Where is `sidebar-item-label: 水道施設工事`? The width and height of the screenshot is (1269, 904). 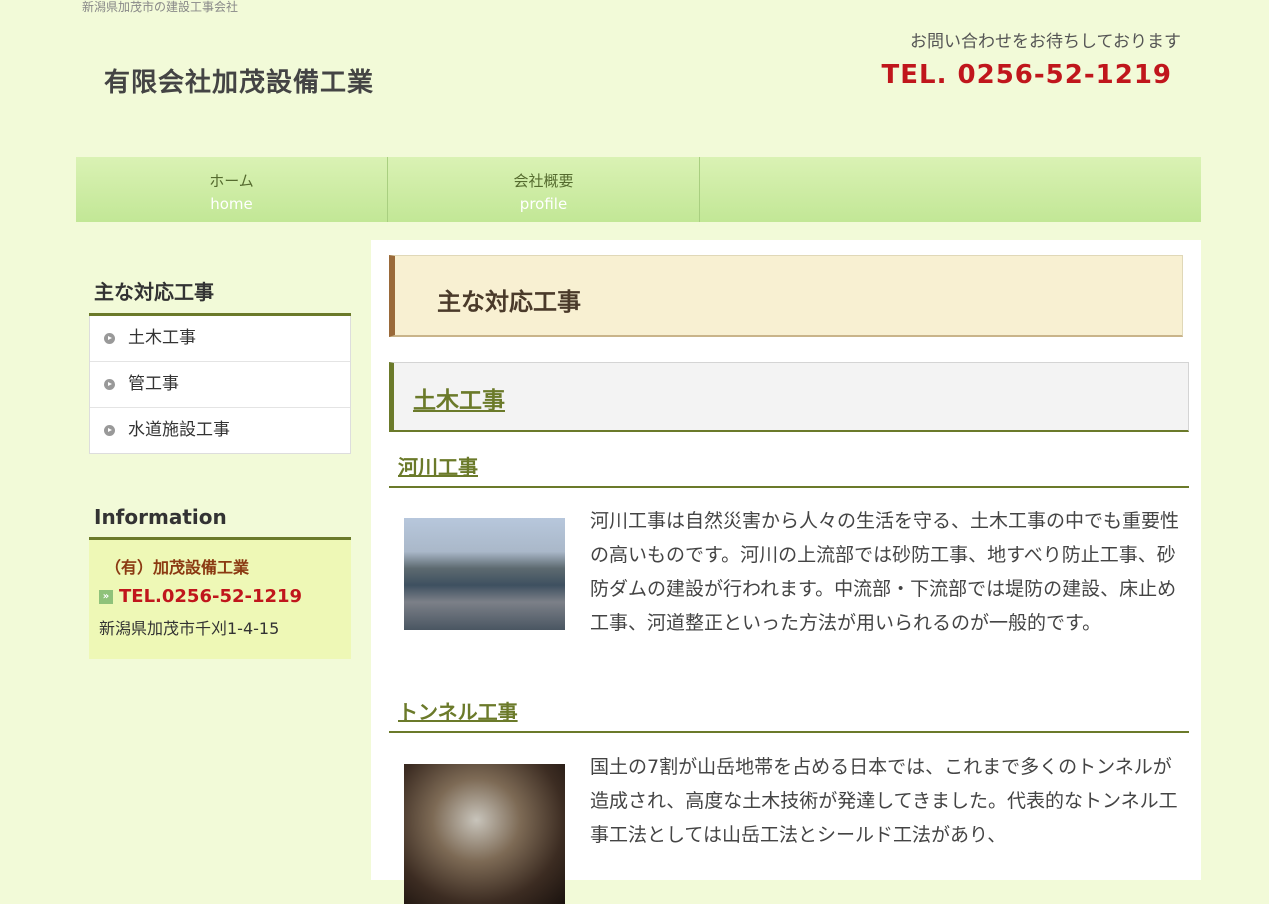 sidebar-item-label: 水道施設工事 is located at coordinates (179, 430).